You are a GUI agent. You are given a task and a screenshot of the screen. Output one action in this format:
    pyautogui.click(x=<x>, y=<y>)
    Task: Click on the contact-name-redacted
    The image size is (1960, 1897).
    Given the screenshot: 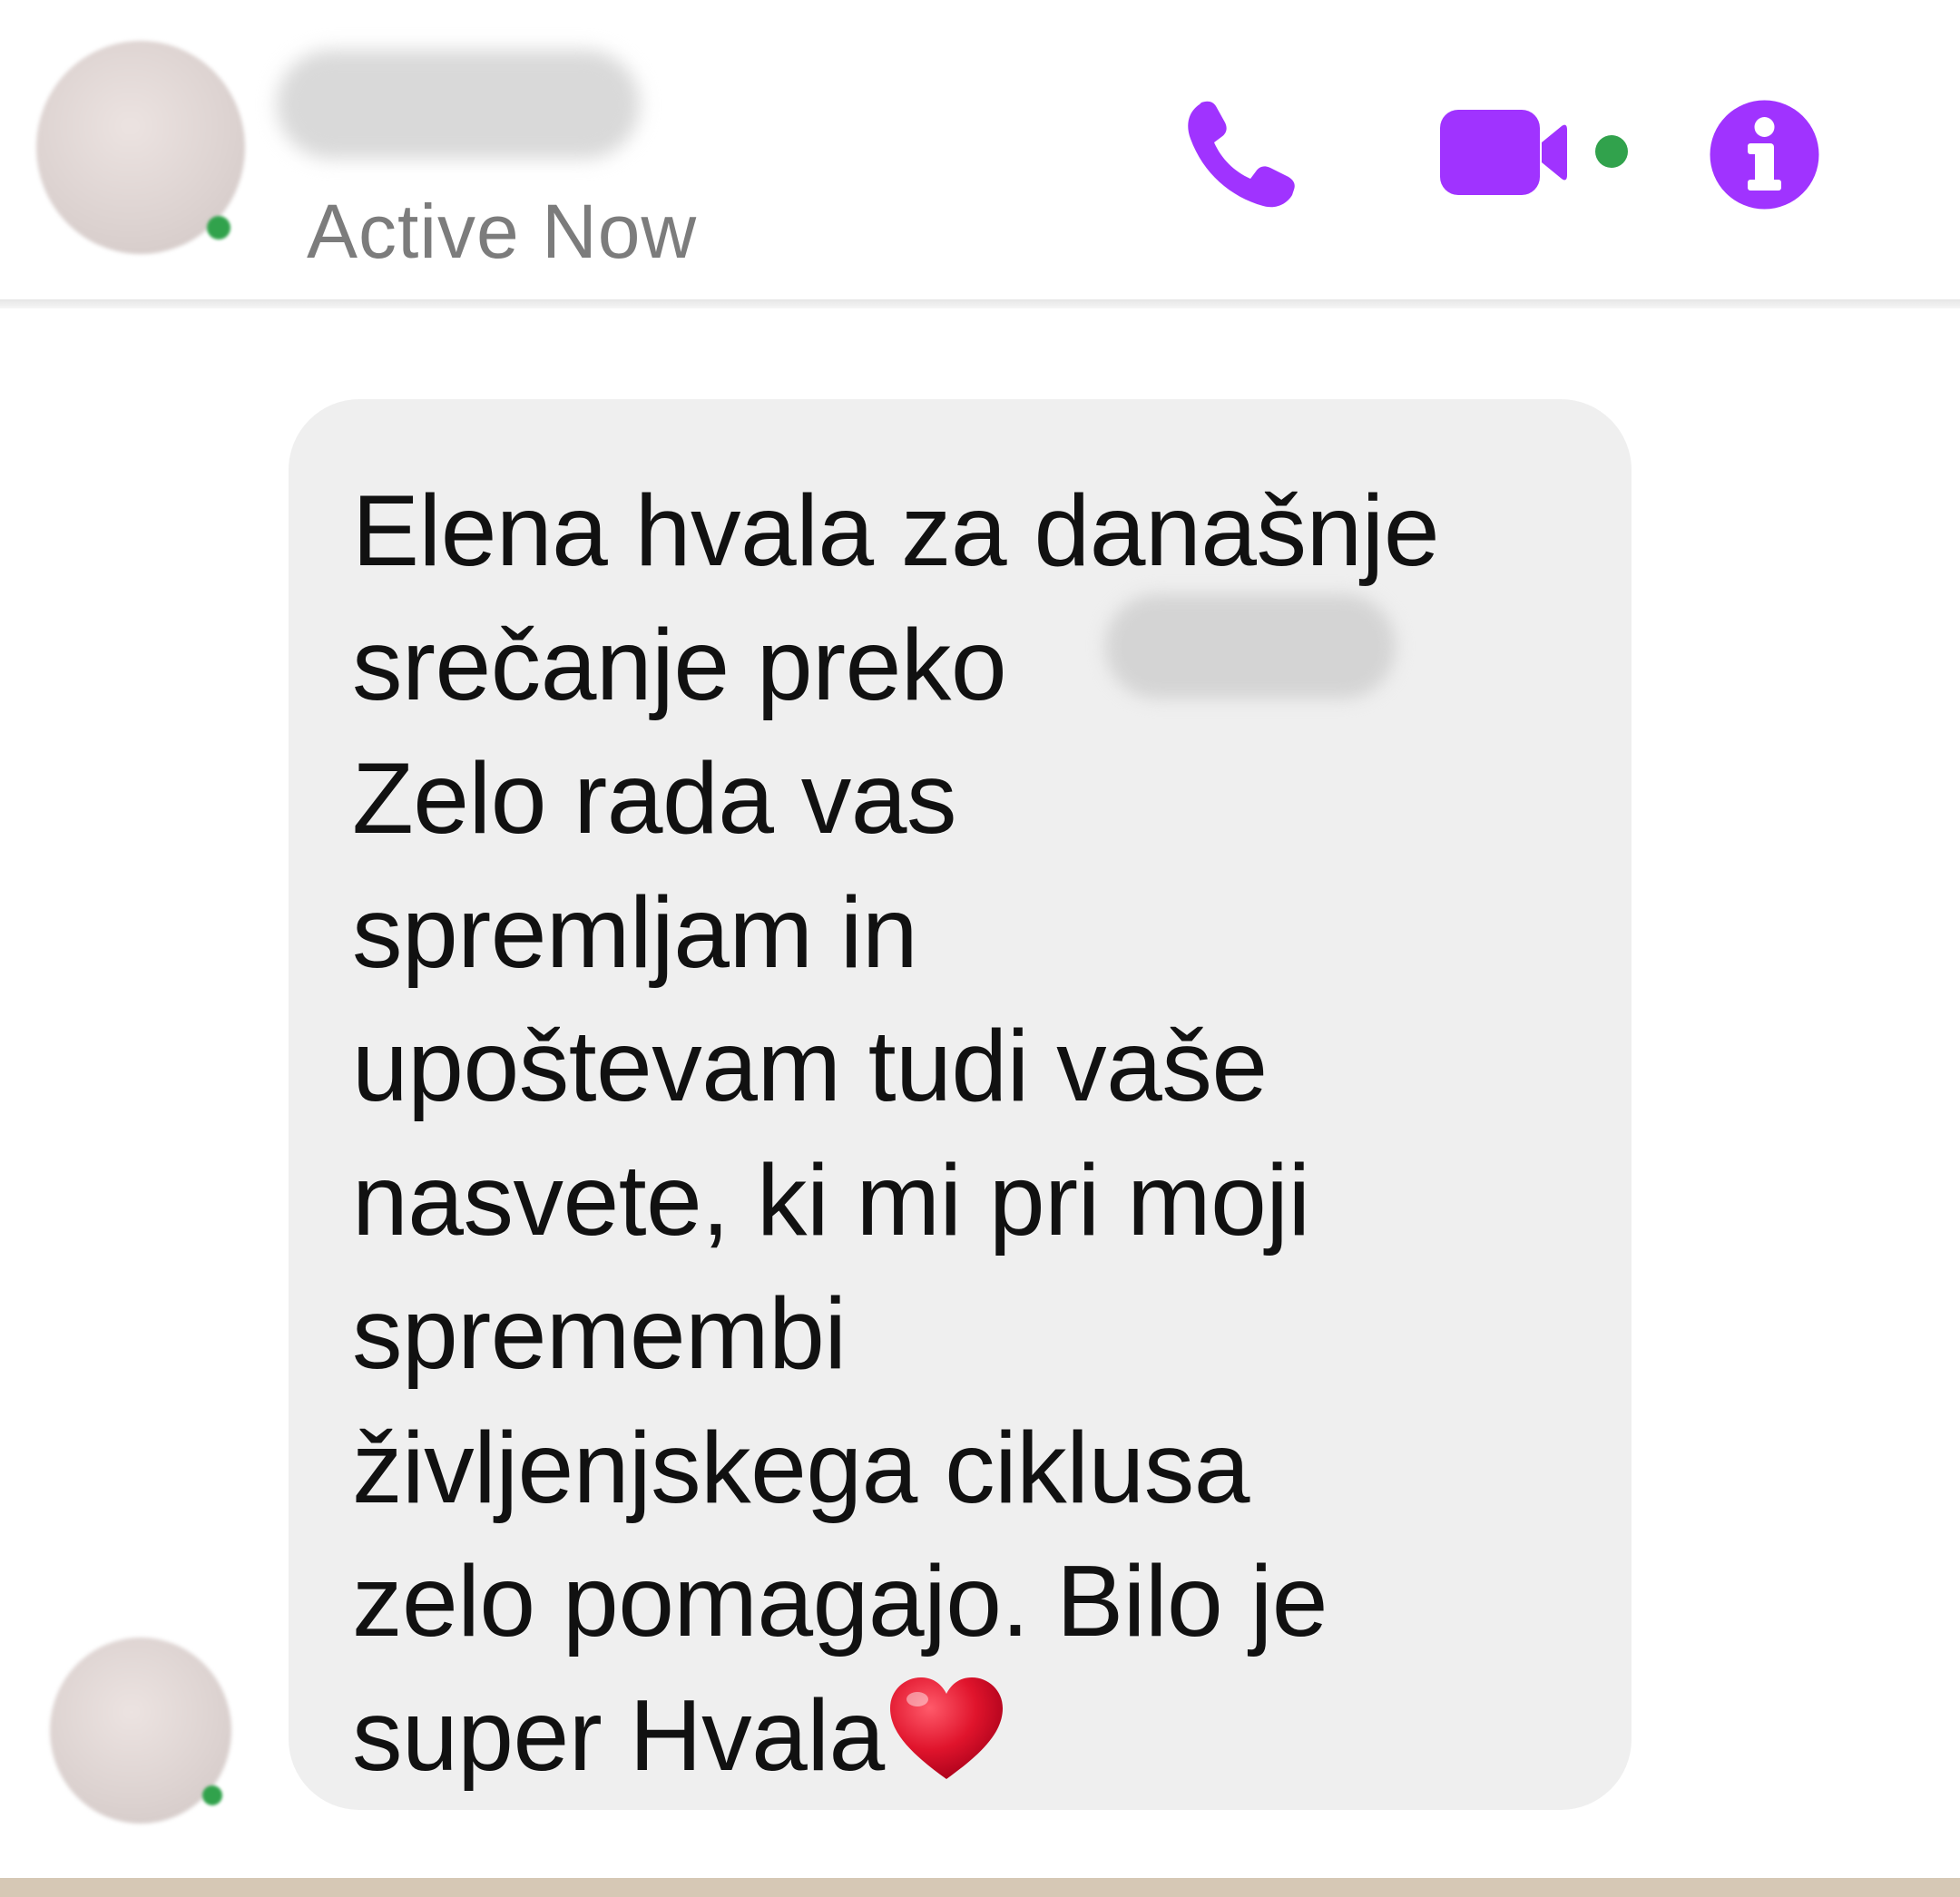 What is the action you would take?
    pyautogui.click(x=458, y=105)
    